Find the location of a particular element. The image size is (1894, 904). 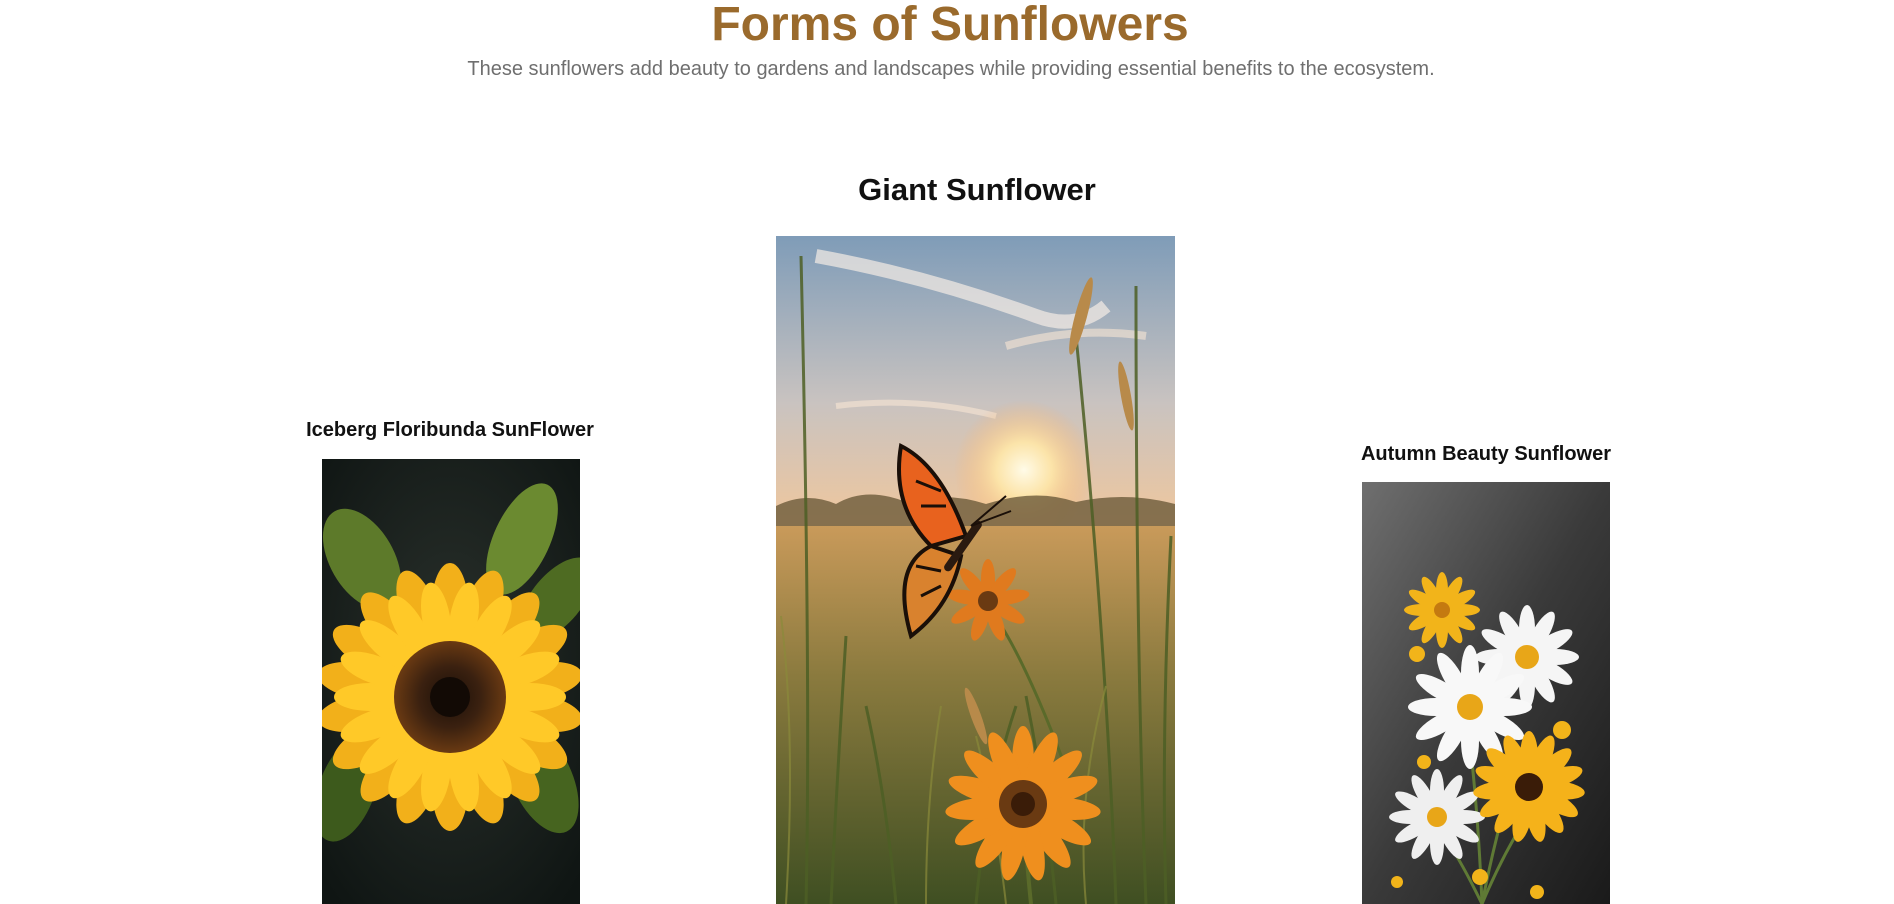

daisy-bouquet-image is located at coordinates (1486, 693).